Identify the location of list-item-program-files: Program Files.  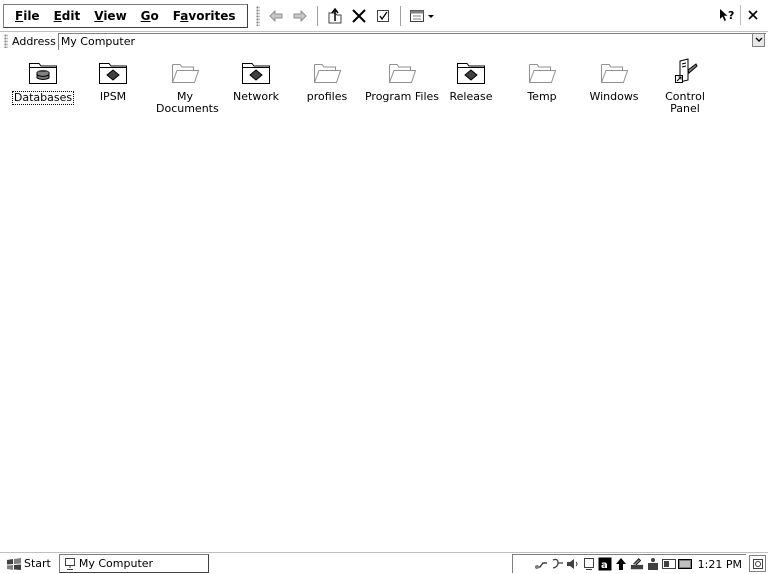
(402, 80).